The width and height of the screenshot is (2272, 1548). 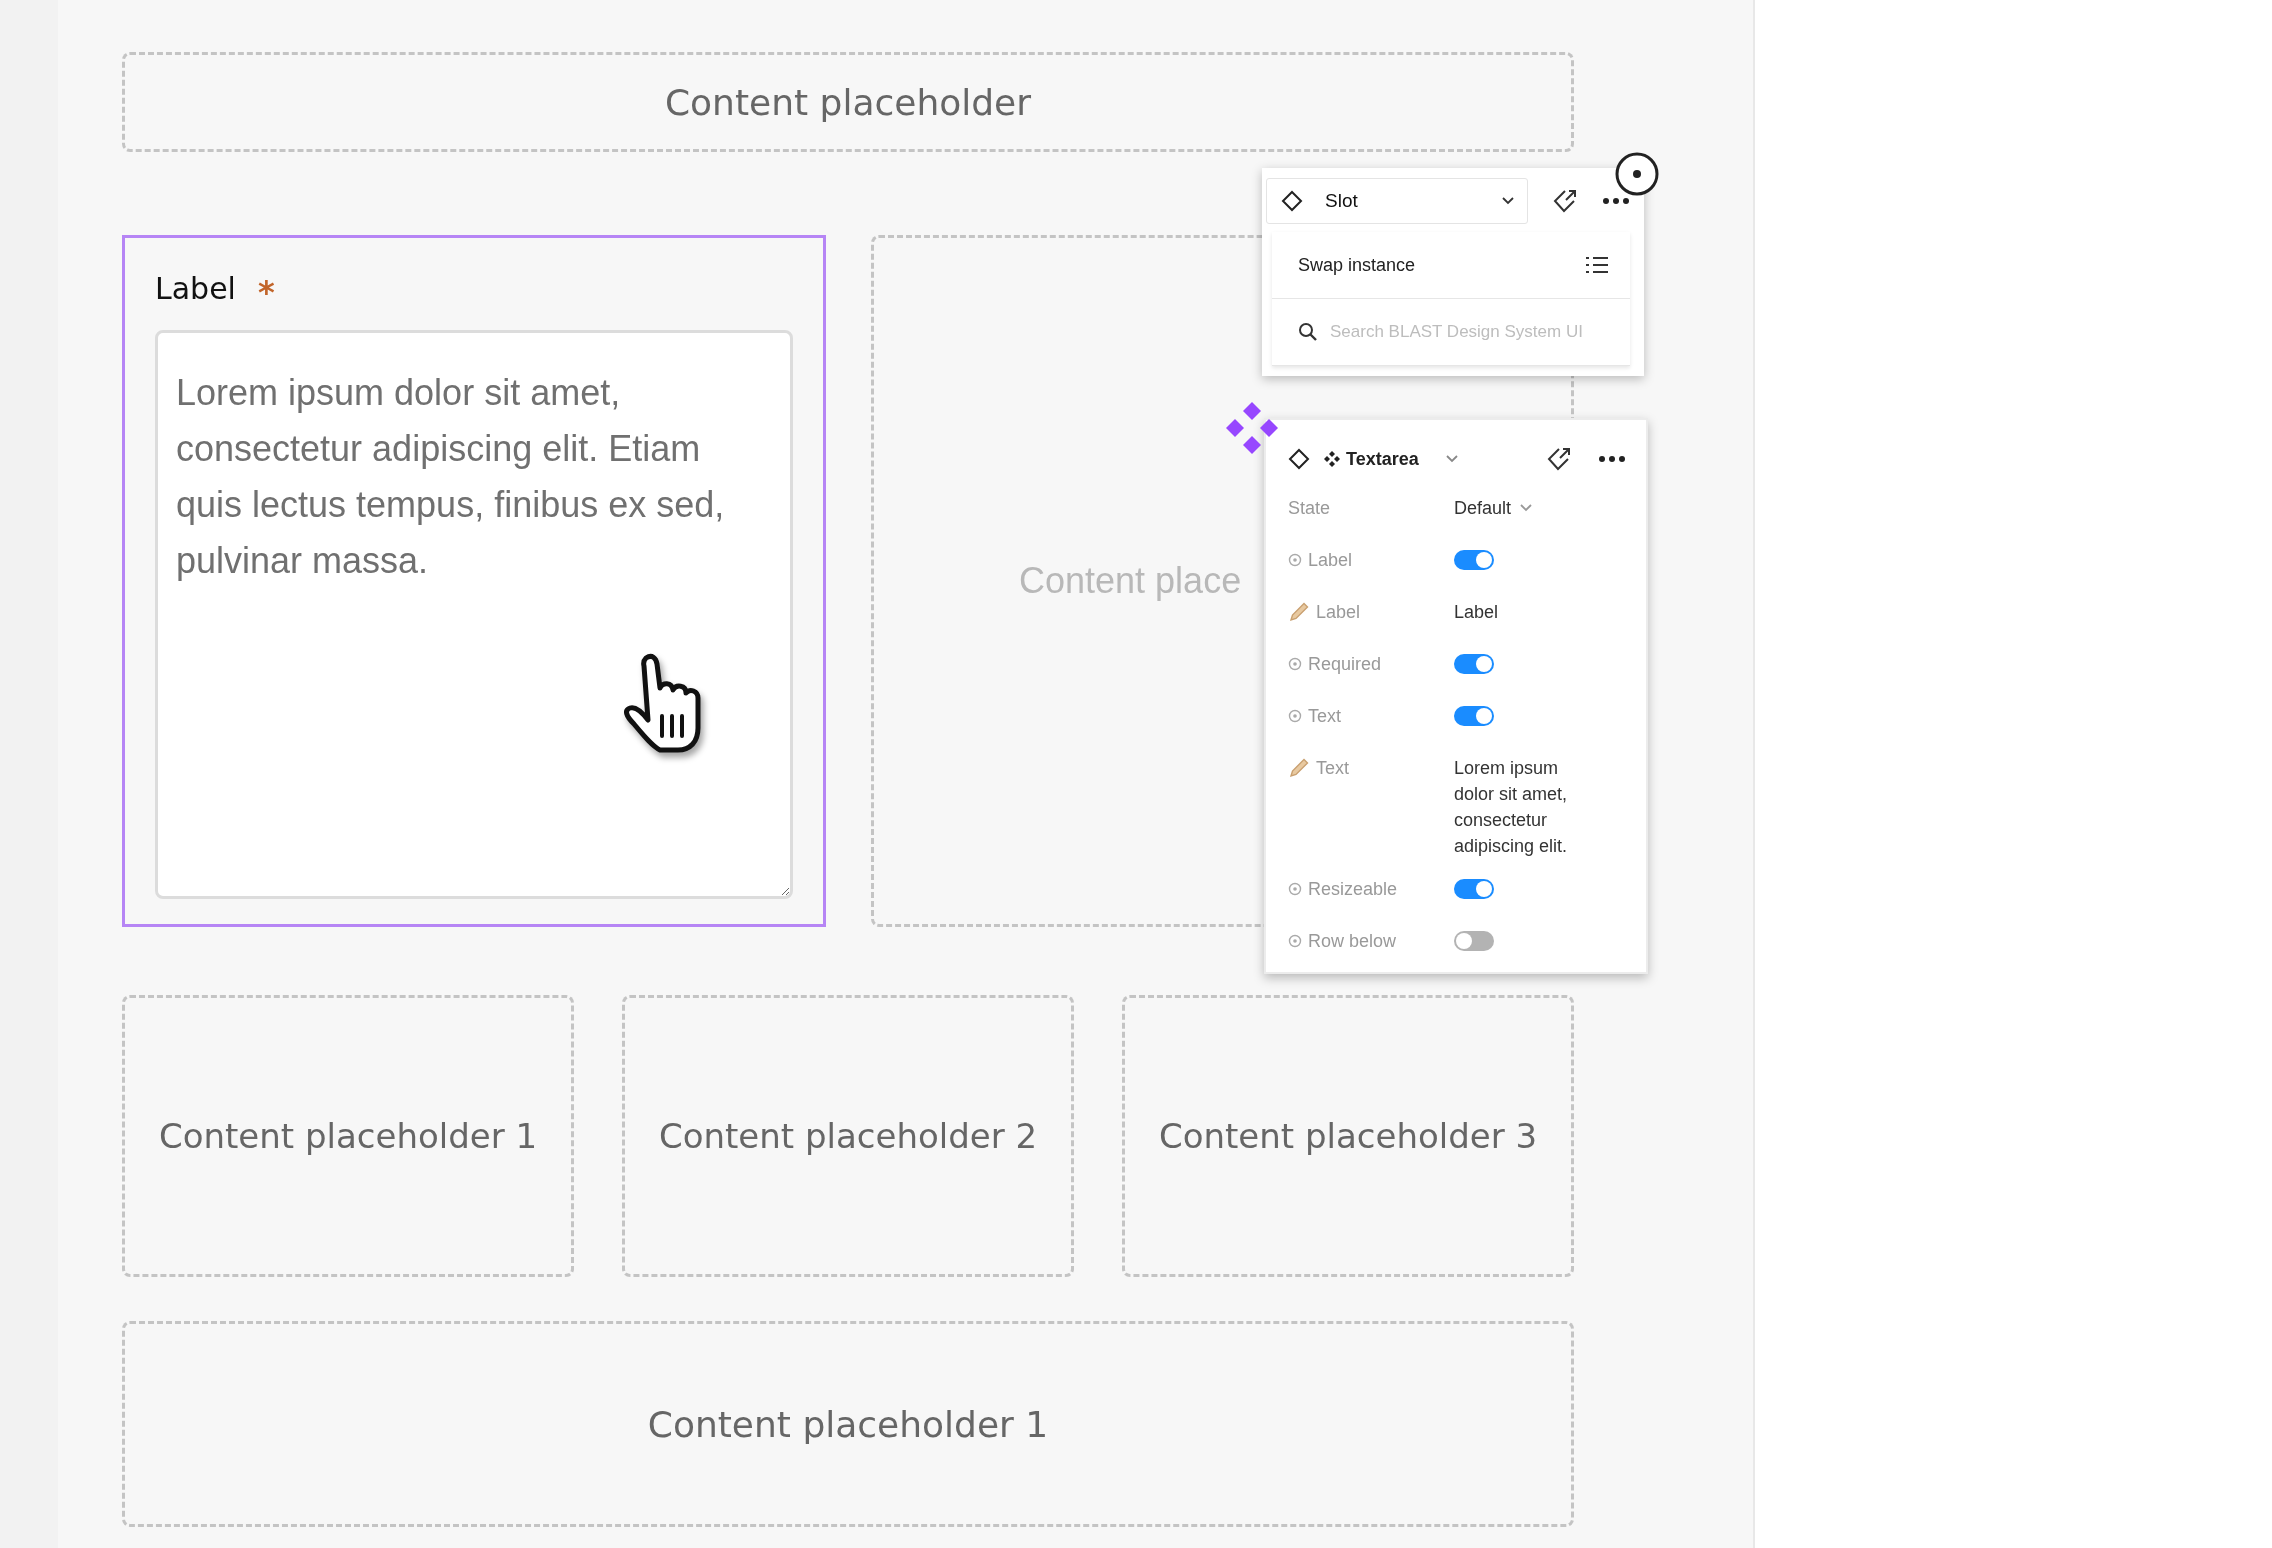 I want to click on placeholder-text: Content placeholder, so click(x=848, y=102).